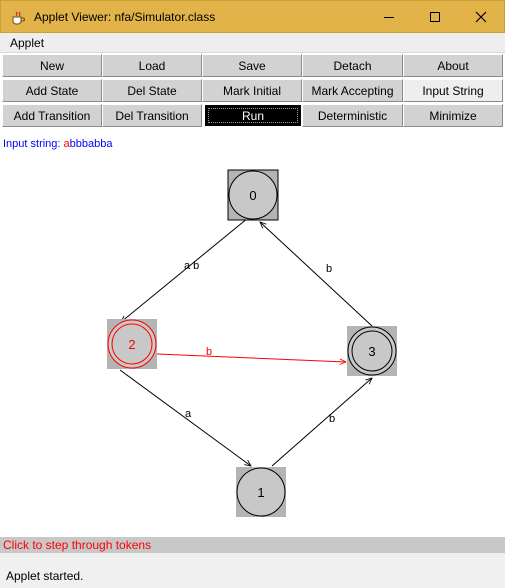  I want to click on transition-2-3: b, so click(251, 354).